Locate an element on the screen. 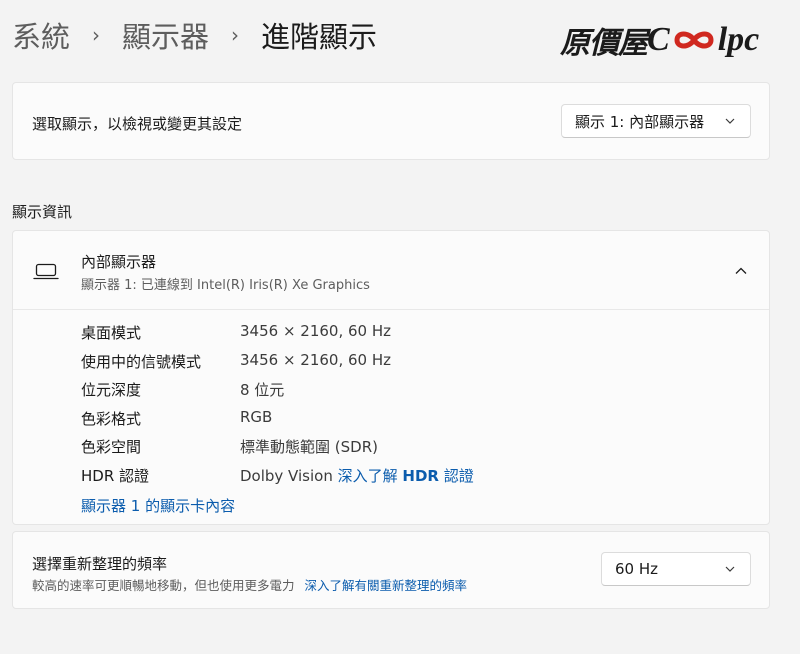 The width and height of the screenshot is (800, 654). adapter-properties-link: 顯示器 1 的顯示卡內容 is located at coordinates (158, 505).